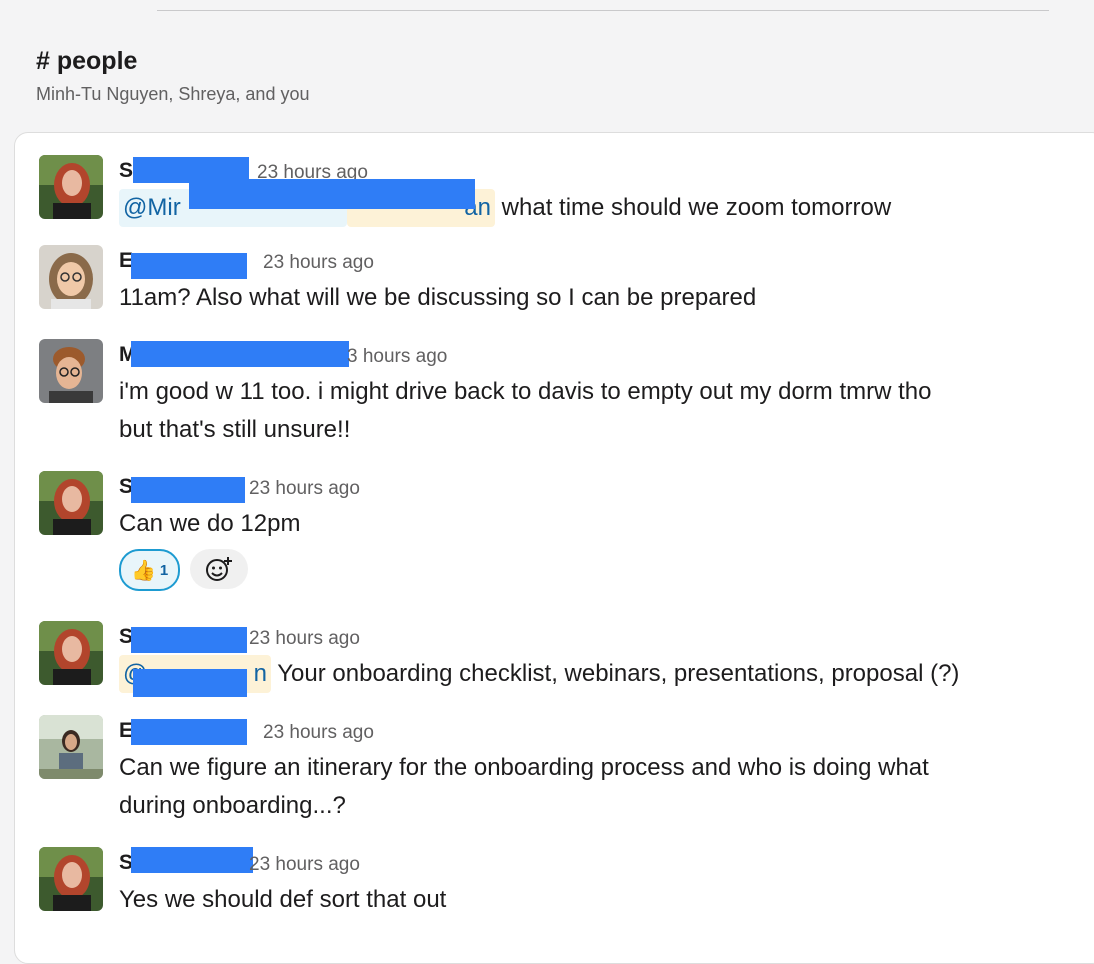 The width and height of the screenshot is (1094, 964). Describe the element at coordinates (210, 523) in the screenshot. I see `message-body: Can we do 12pm` at that location.